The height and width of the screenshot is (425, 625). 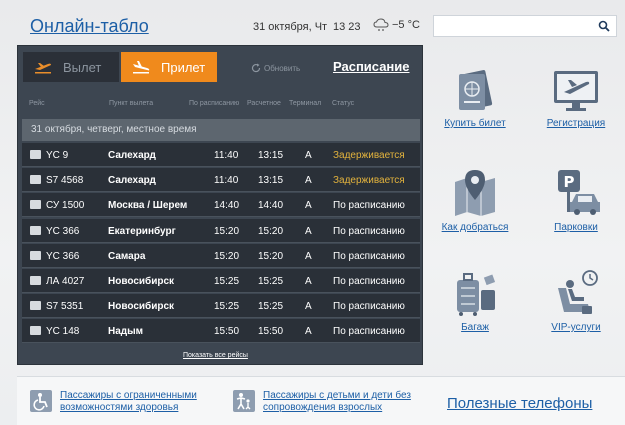 I want to click on flight-origin: Екатеринбург, so click(x=142, y=231).